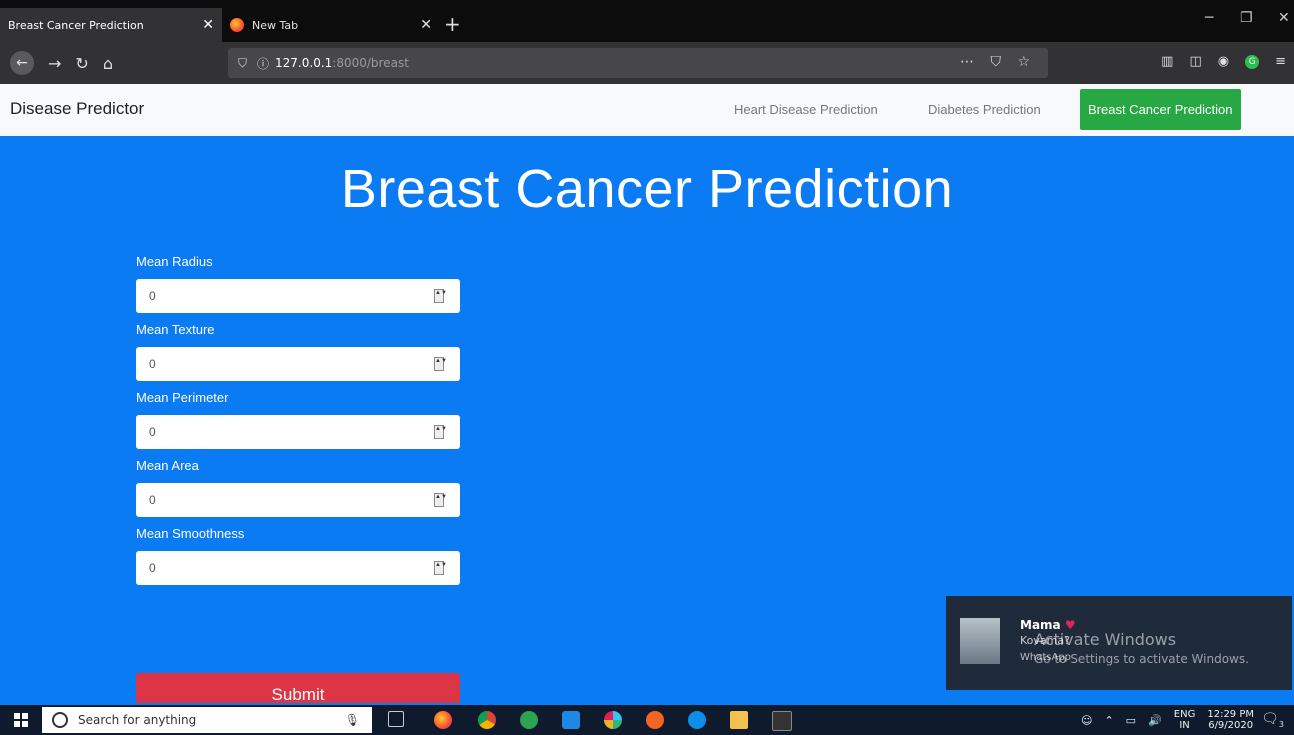 This screenshot has height=735, width=1294. I want to click on notif-count: 3, so click(1281, 724).